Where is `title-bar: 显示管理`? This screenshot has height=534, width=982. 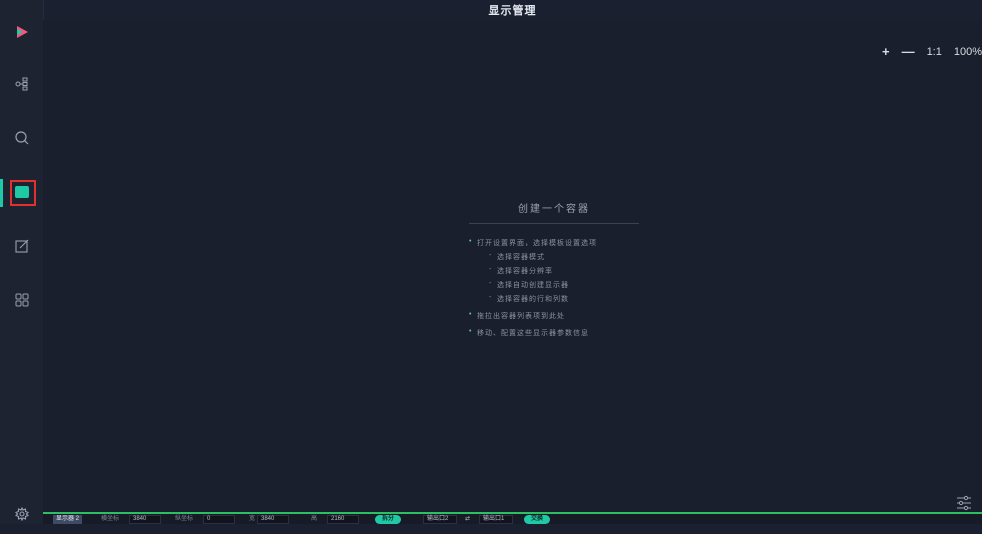
title-bar: 显示管理 is located at coordinates (512, 10).